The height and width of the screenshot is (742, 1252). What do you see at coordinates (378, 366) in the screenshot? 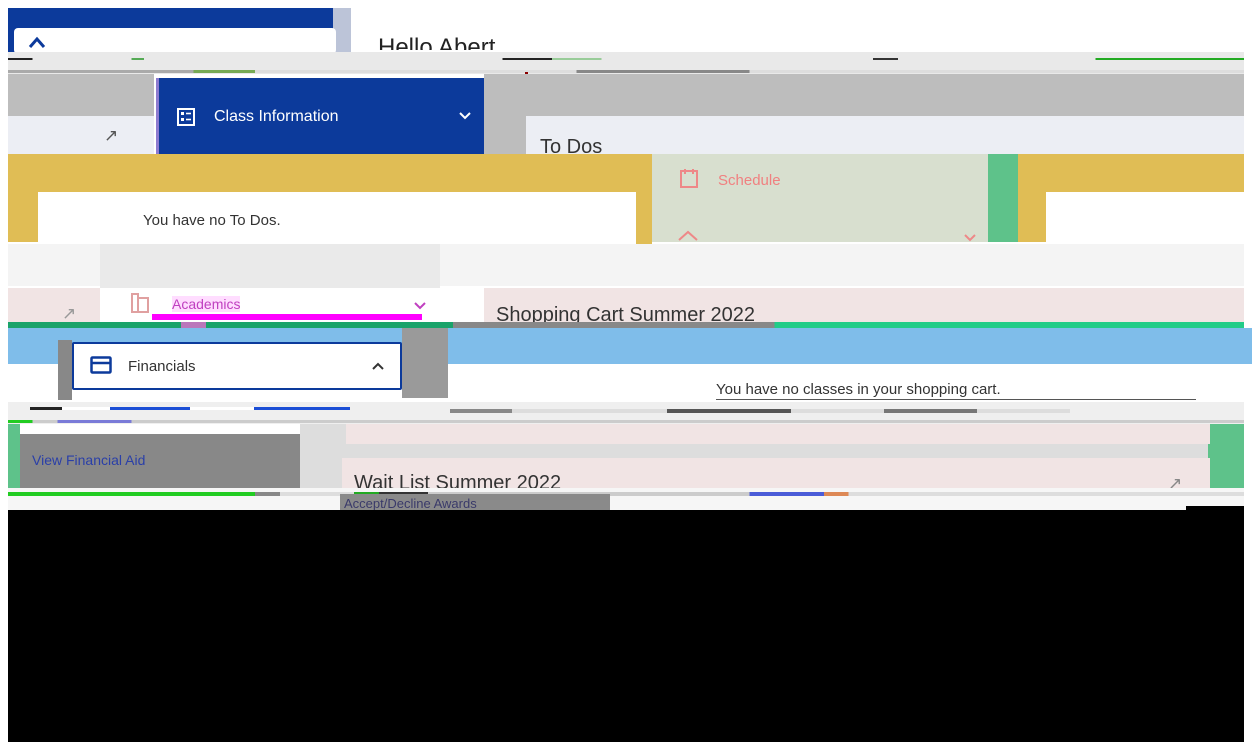
I see `chevron-up-icon` at bounding box center [378, 366].